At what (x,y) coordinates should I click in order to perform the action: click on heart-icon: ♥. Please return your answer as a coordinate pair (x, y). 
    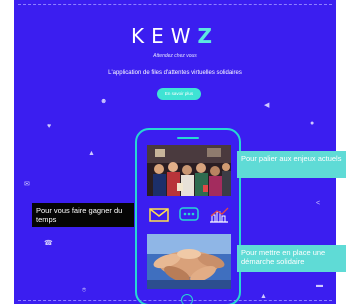
    Looking at the image, I should click on (49, 126).